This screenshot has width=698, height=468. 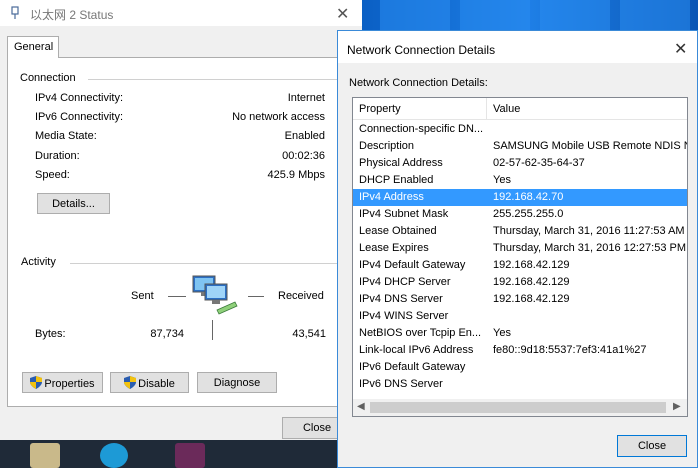 What do you see at coordinates (418, 83) in the screenshot?
I see `details-caption: Network Connection Details:` at bounding box center [418, 83].